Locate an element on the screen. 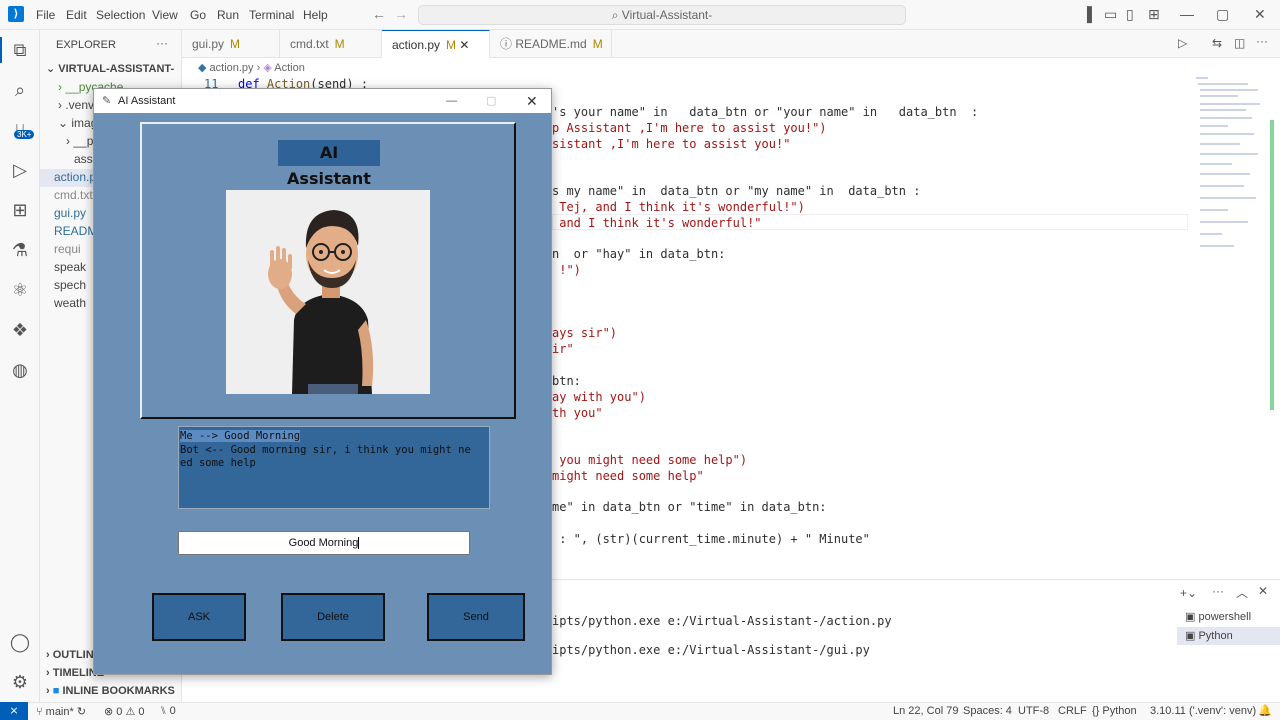  code-line: might need some help" is located at coordinates (628, 476).